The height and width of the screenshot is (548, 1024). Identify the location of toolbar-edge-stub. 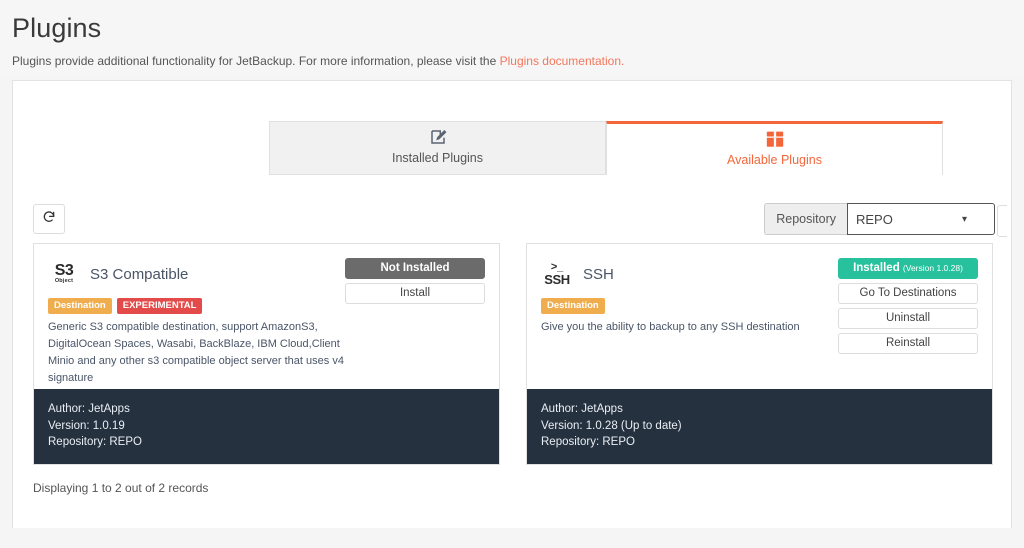
(1002, 221).